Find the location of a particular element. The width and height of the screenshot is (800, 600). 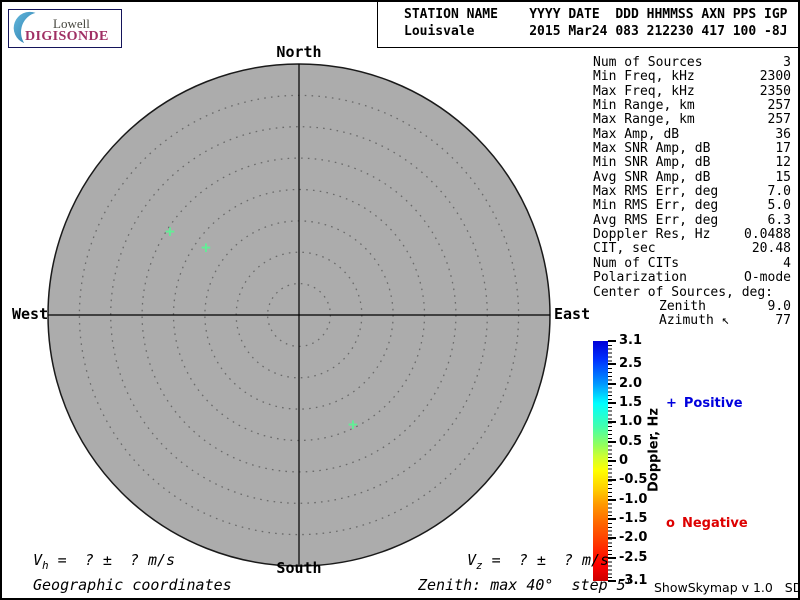

colorbar-tick-label: 0.5 is located at coordinates (631, 441).